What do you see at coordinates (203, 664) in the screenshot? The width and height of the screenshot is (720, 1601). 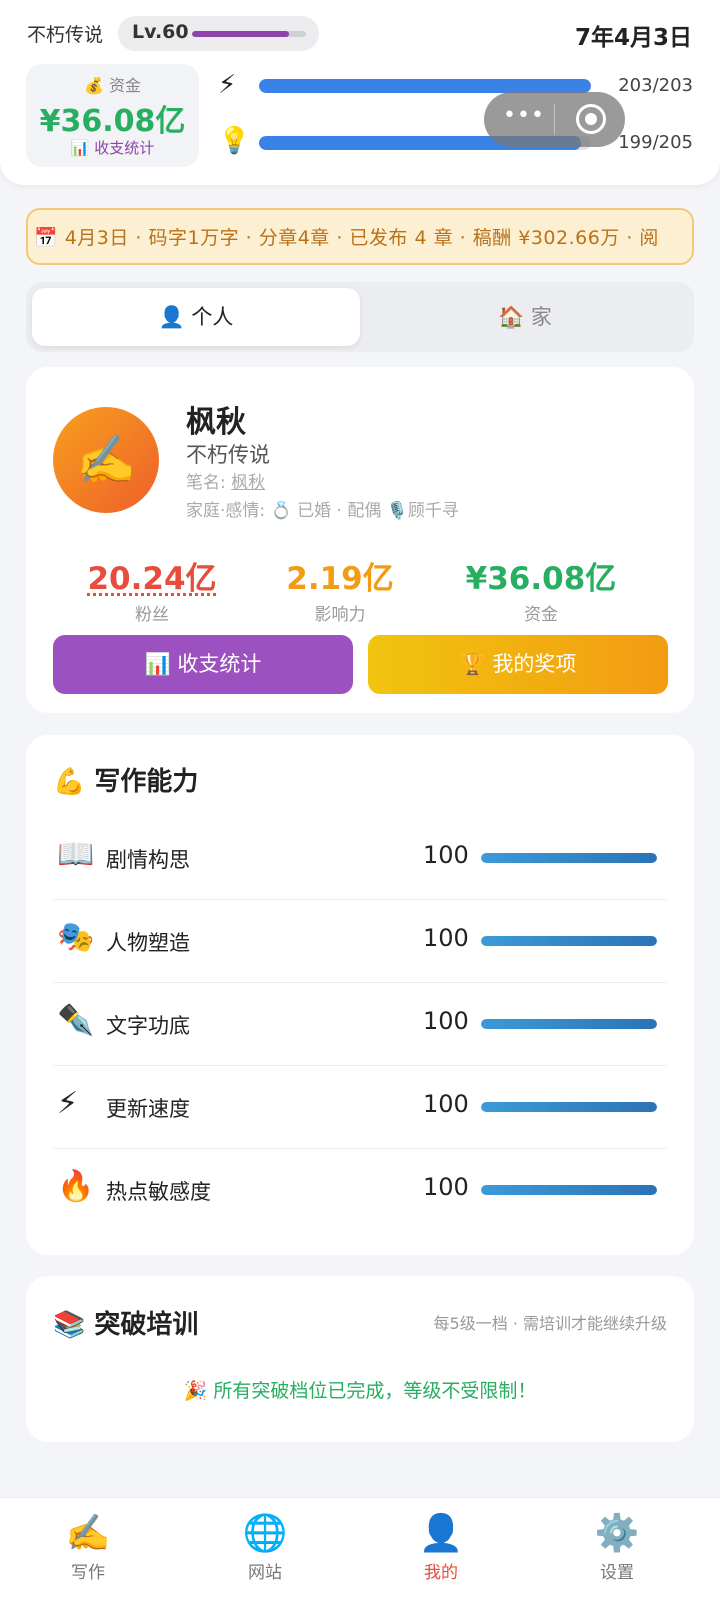 I see `stats-button: 📊 收支统计` at bounding box center [203, 664].